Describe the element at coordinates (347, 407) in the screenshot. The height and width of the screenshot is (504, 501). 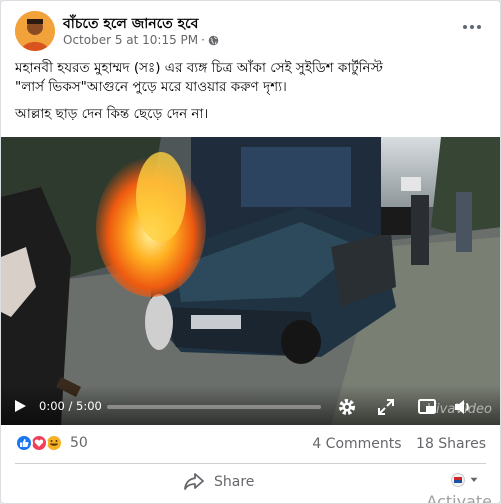
I see `settings-icon` at that location.